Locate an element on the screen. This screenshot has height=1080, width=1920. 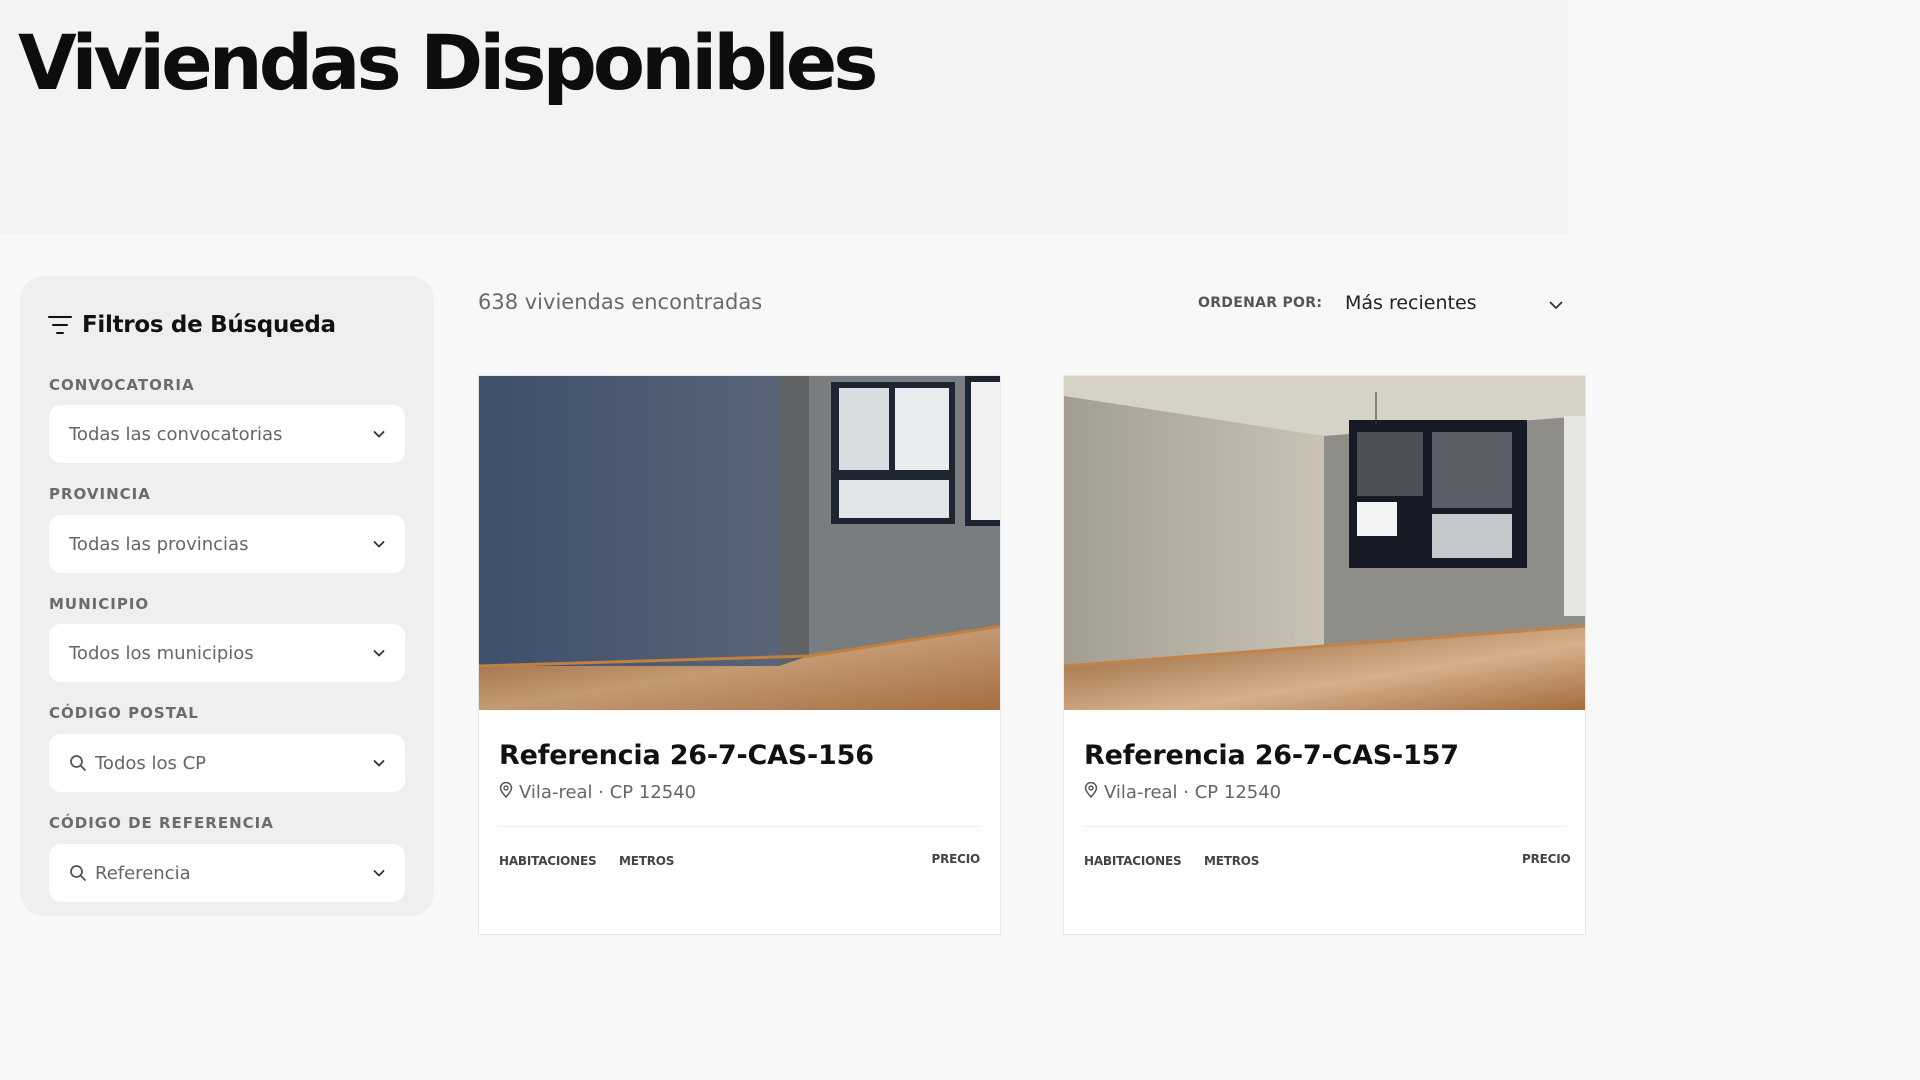
codigo-referencia-input: Referencia is located at coordinates (227, 873).